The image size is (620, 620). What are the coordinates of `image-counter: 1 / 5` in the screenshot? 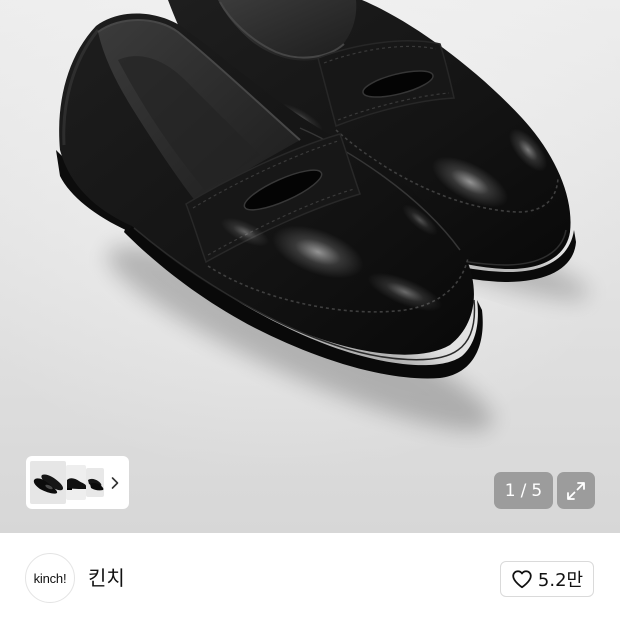 It's located at (523, 490).